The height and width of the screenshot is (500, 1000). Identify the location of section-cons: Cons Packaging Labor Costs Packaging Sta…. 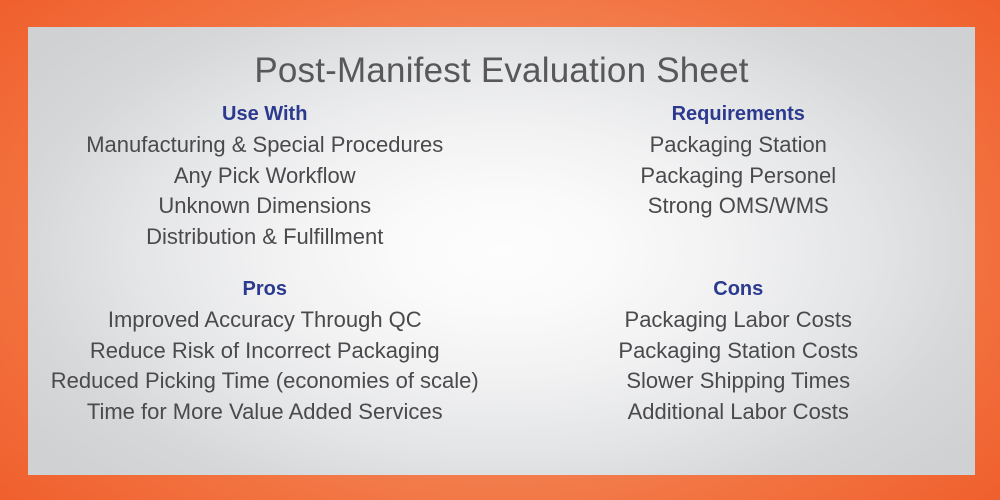
(739, 350).